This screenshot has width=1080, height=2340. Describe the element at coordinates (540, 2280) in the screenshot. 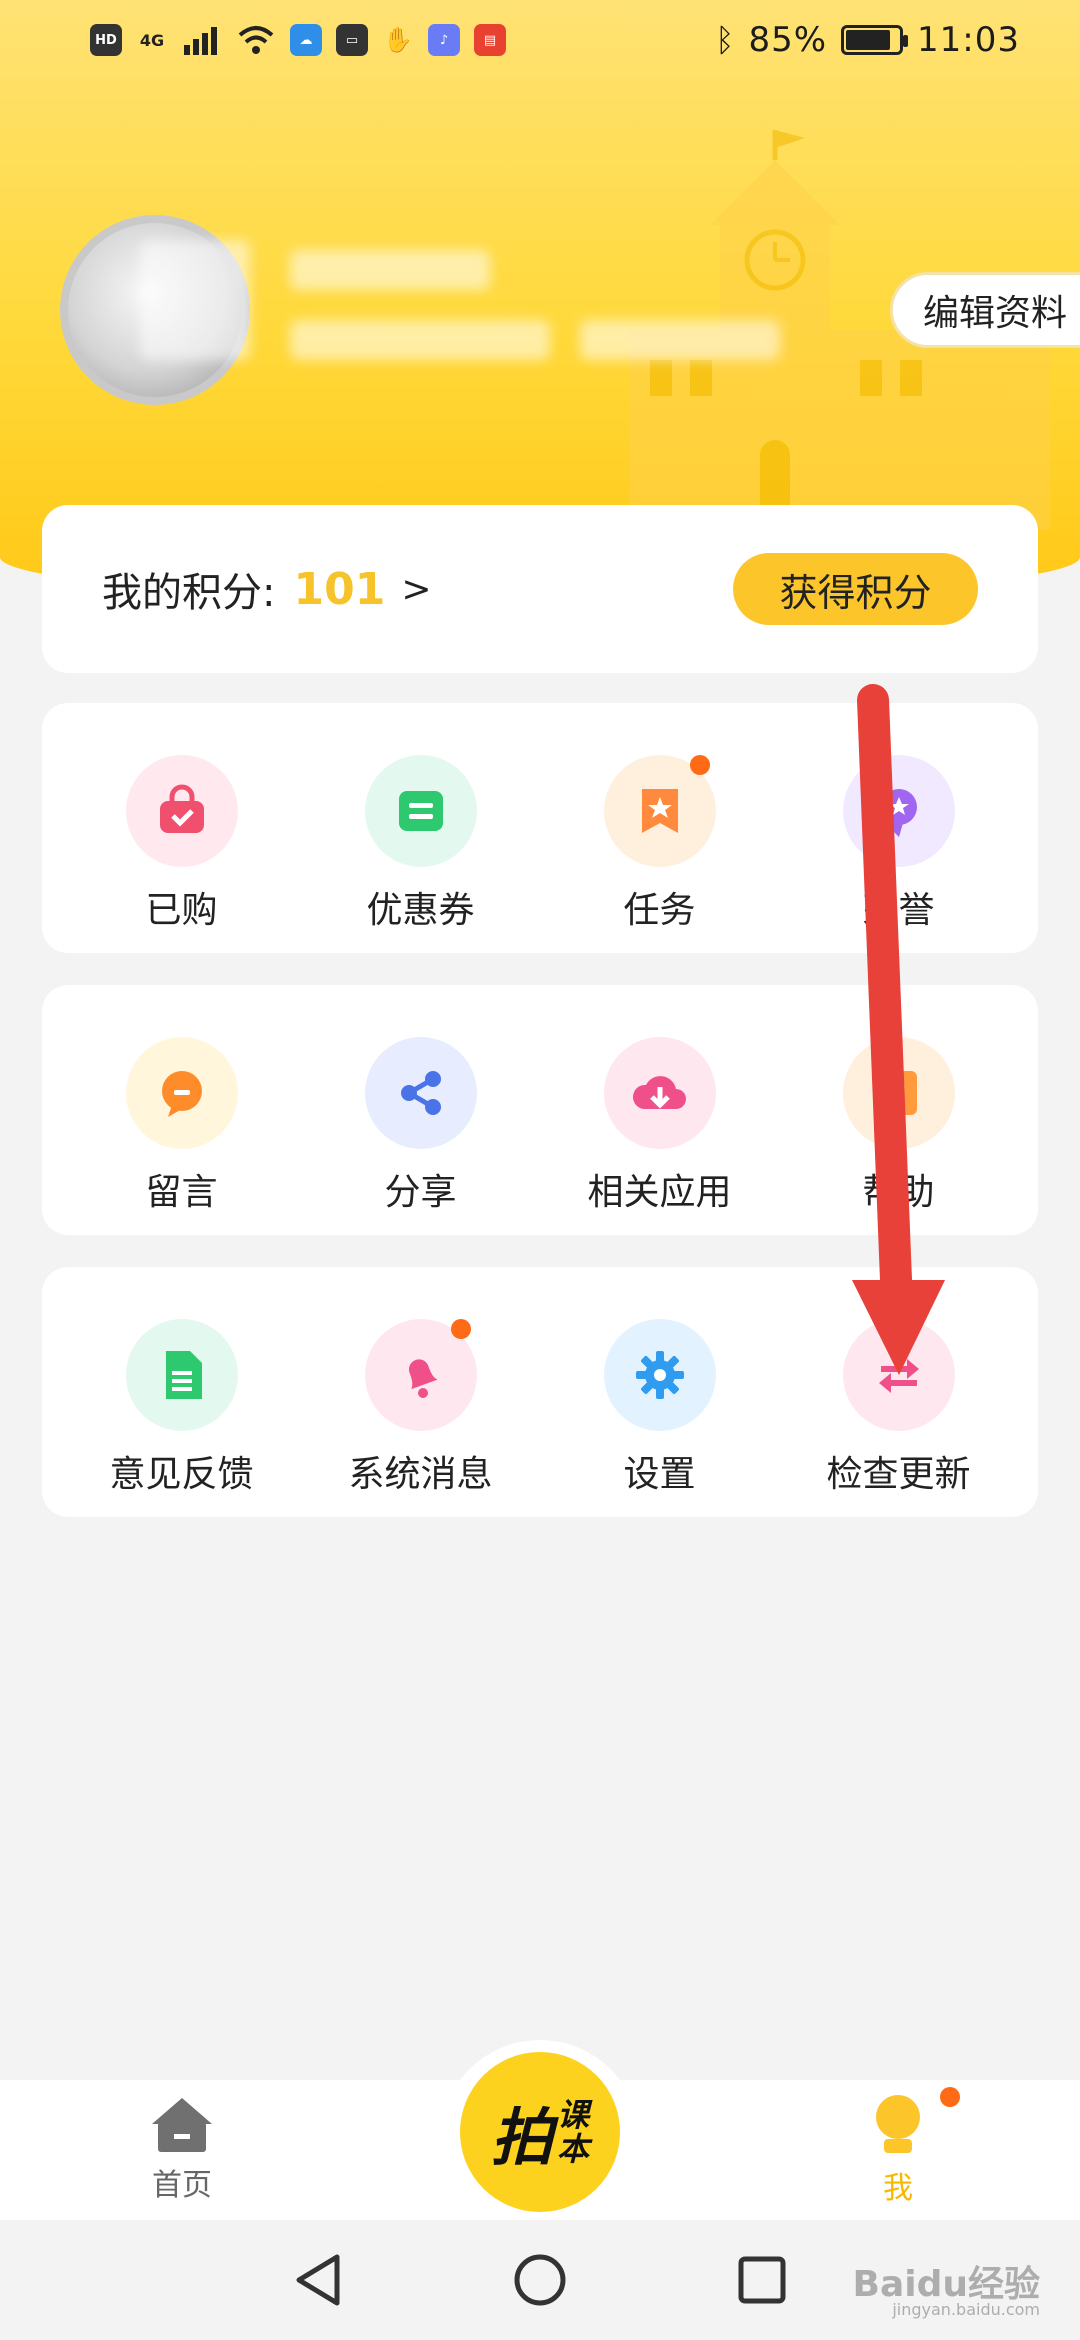

I see `home-circle-icon` at that location.